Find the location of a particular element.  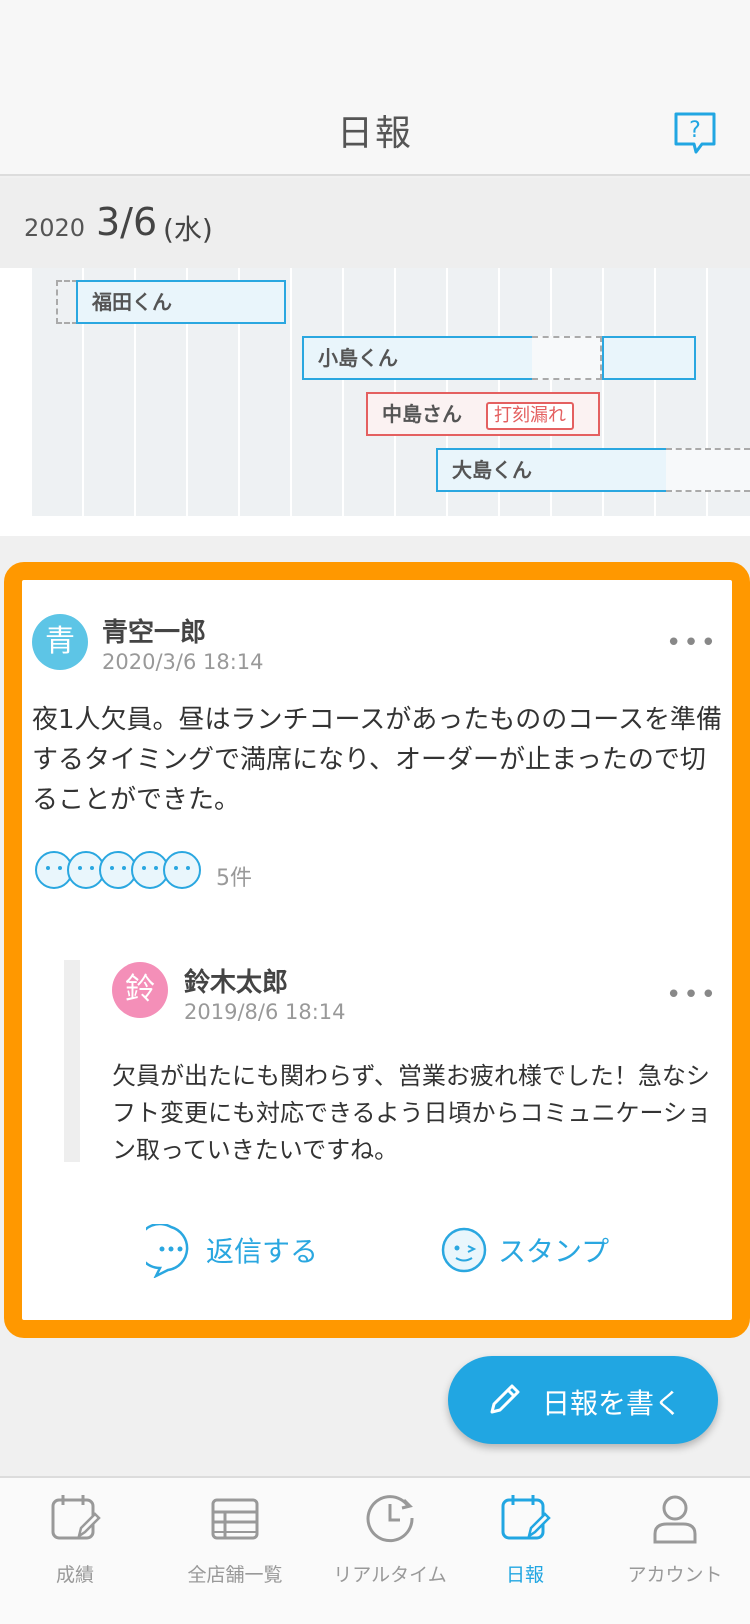

reply-timestamp: 2019/8/6 18:14 is located at coordinates (265, 1012).